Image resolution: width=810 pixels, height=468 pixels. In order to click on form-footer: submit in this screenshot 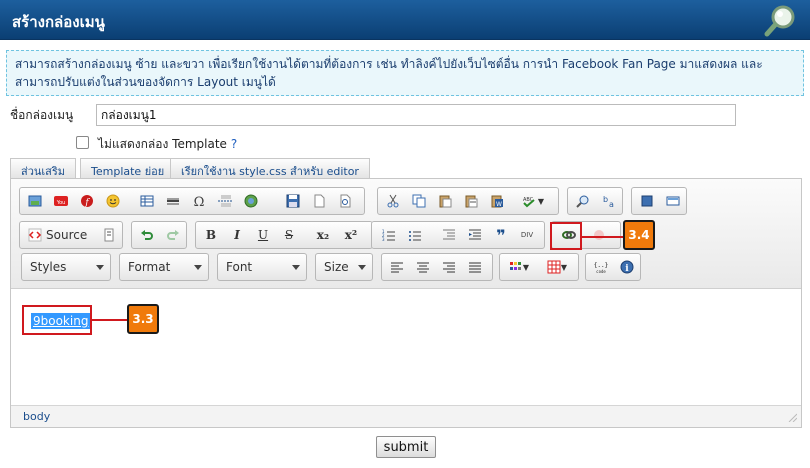, I will do `click(405, 451)`.